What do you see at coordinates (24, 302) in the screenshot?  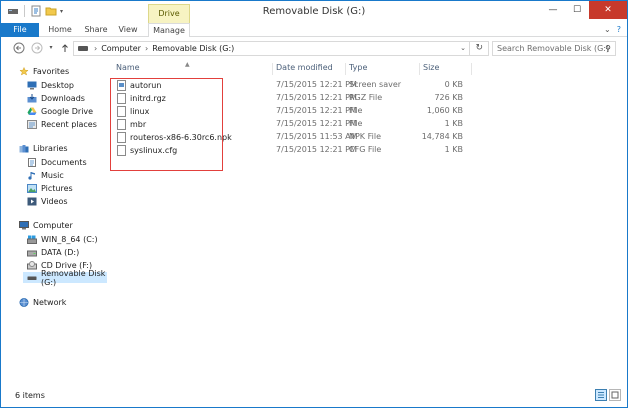 I see `network-icon` at bounding box center [24, 302].